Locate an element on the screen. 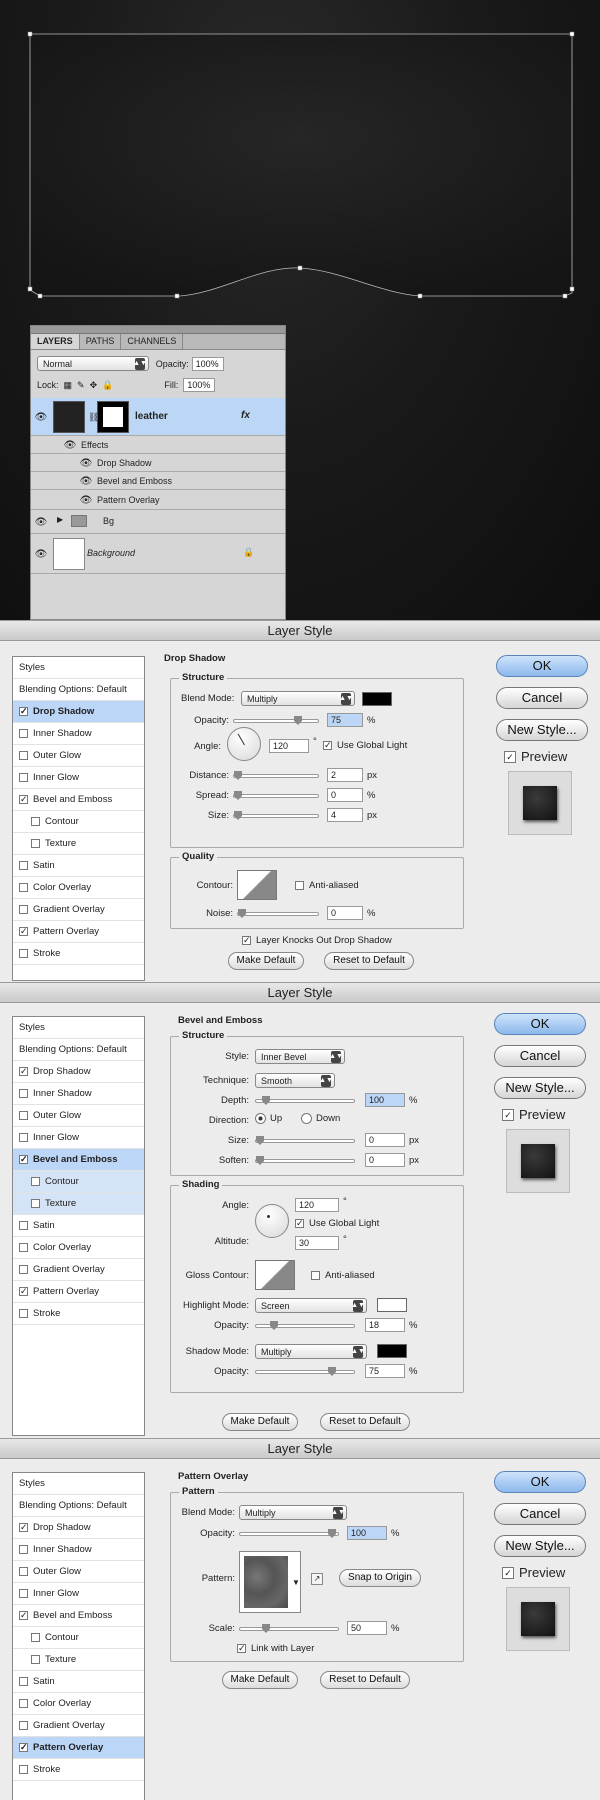  scale-field: 50 is located at coordinates (367, 1628).